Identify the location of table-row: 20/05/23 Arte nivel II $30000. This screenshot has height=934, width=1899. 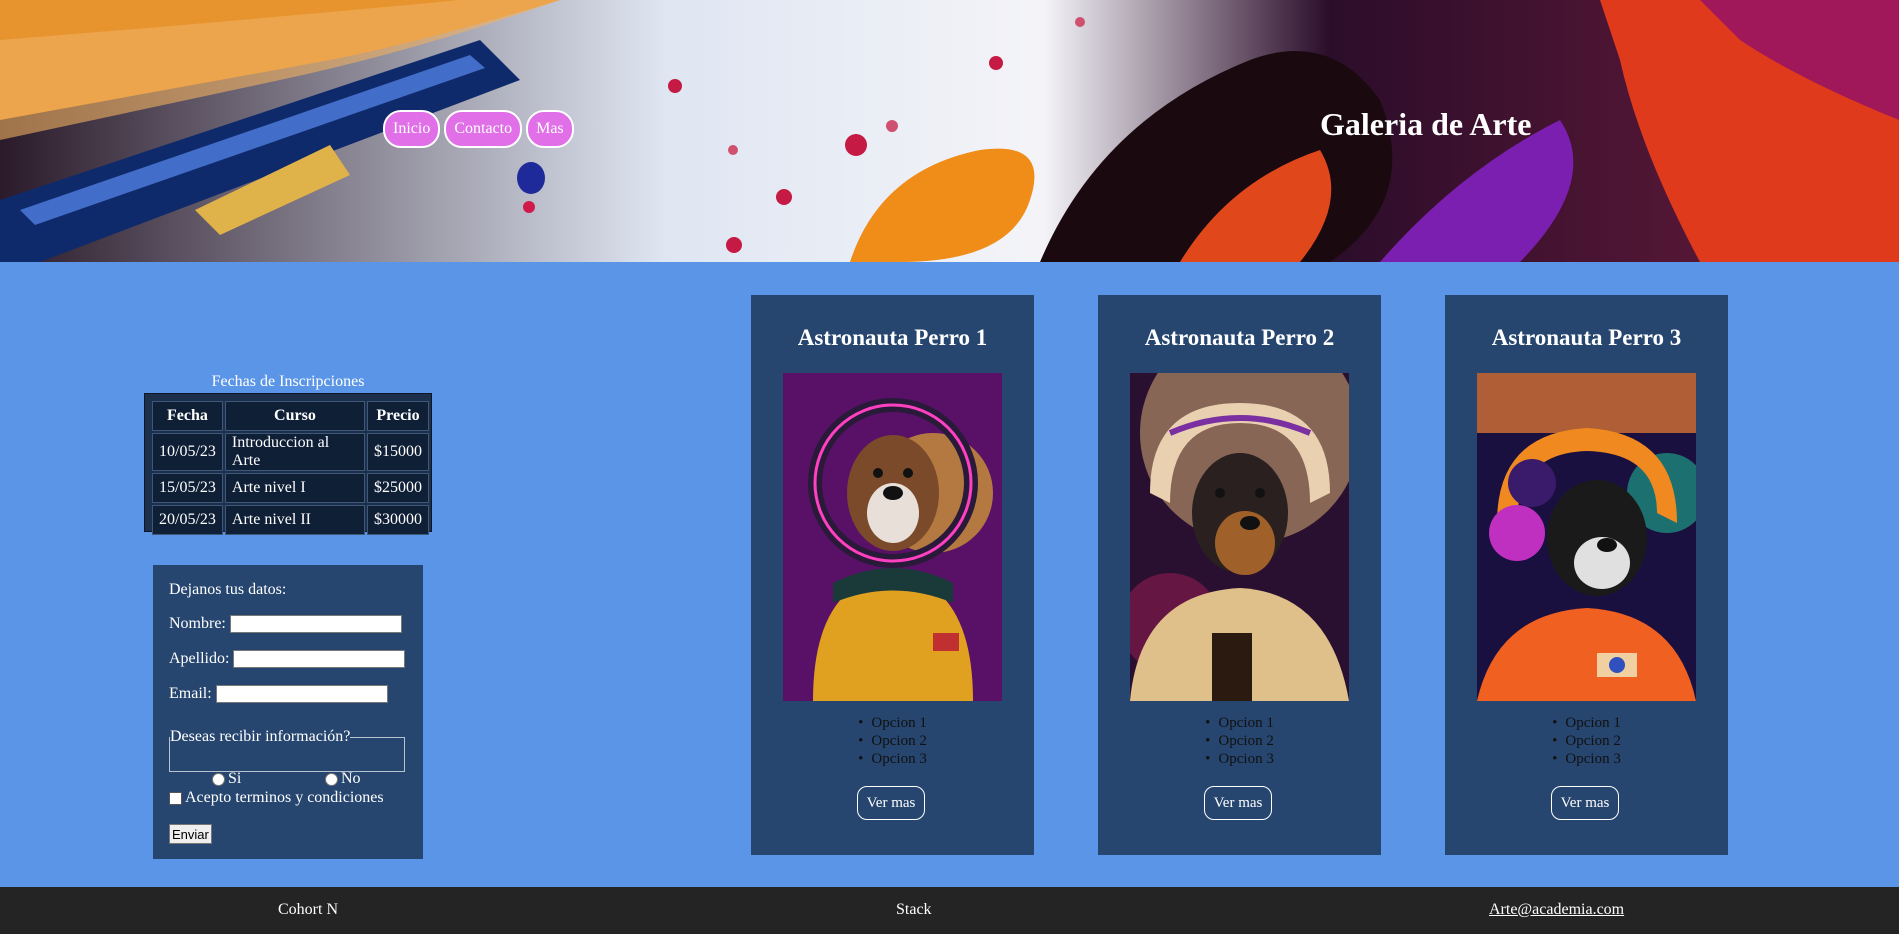
(290, 520).